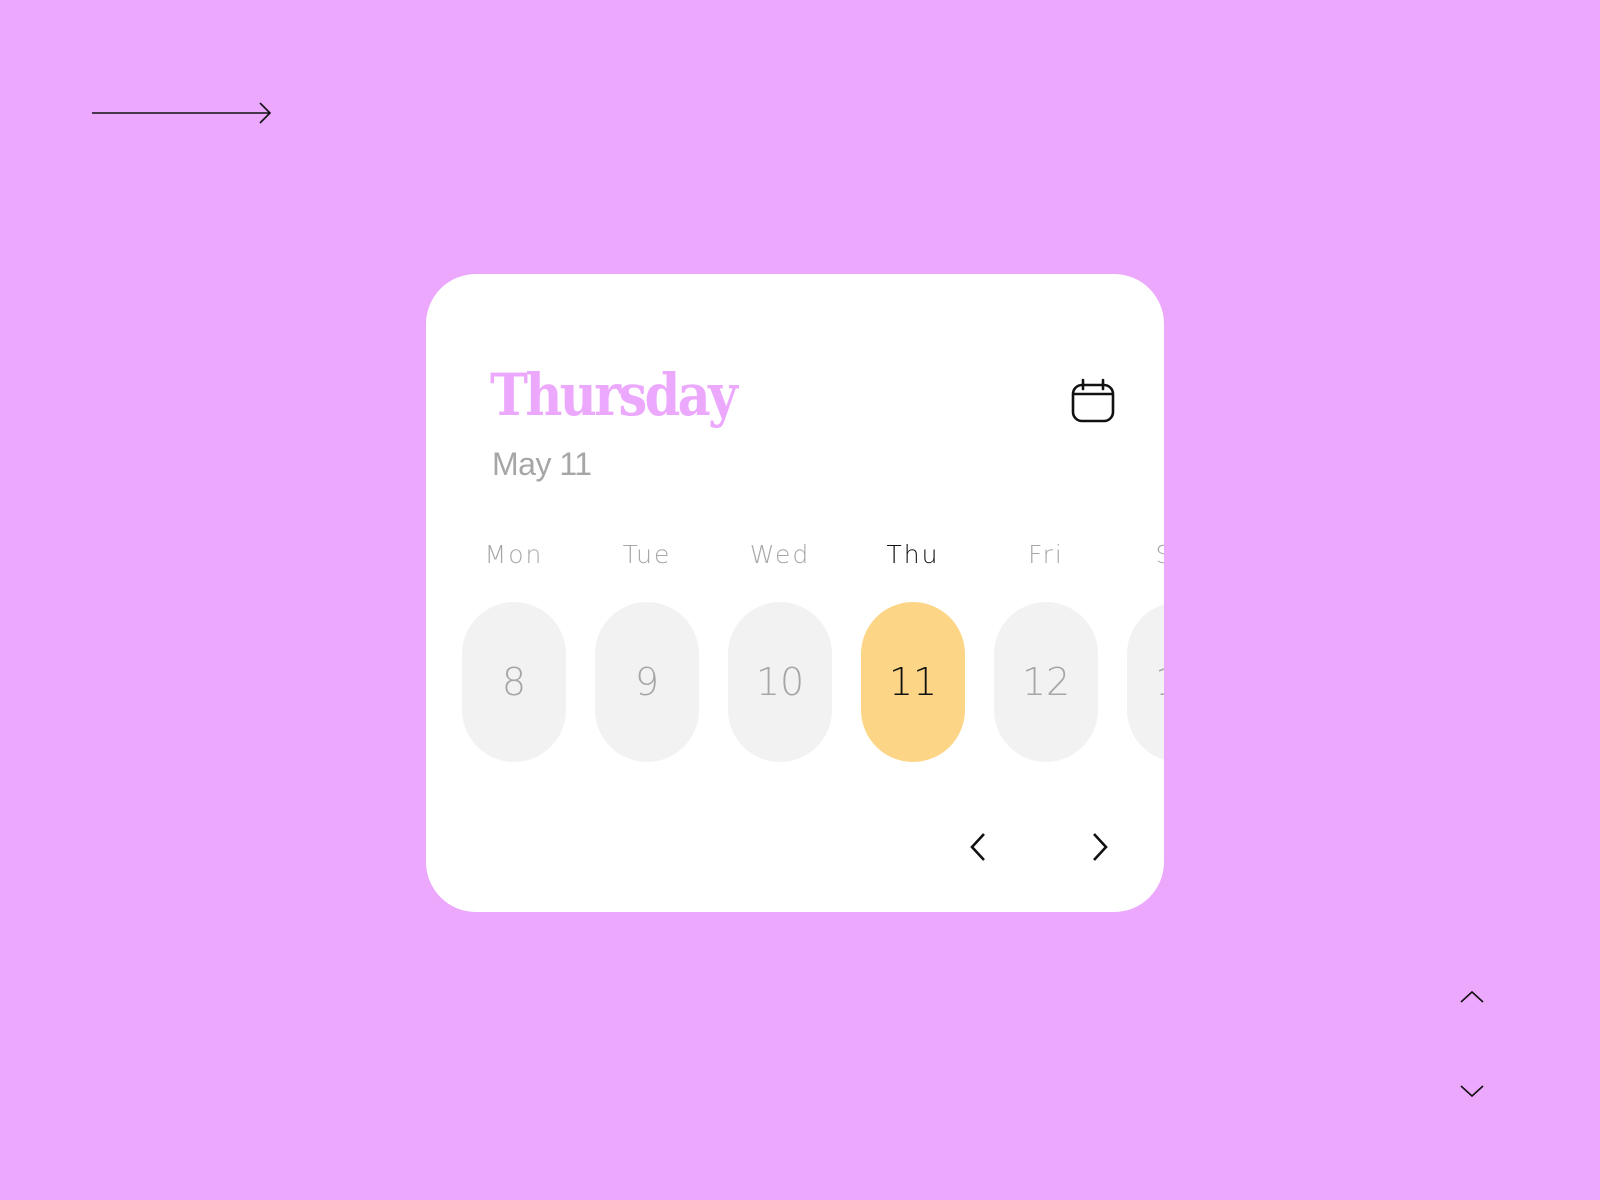 This screenshot has width=1600, height=1200. What do you see at coordinates (1093, 401) in the screenshot?
I see `calendar-icon` at bounding box center [1093, 401].